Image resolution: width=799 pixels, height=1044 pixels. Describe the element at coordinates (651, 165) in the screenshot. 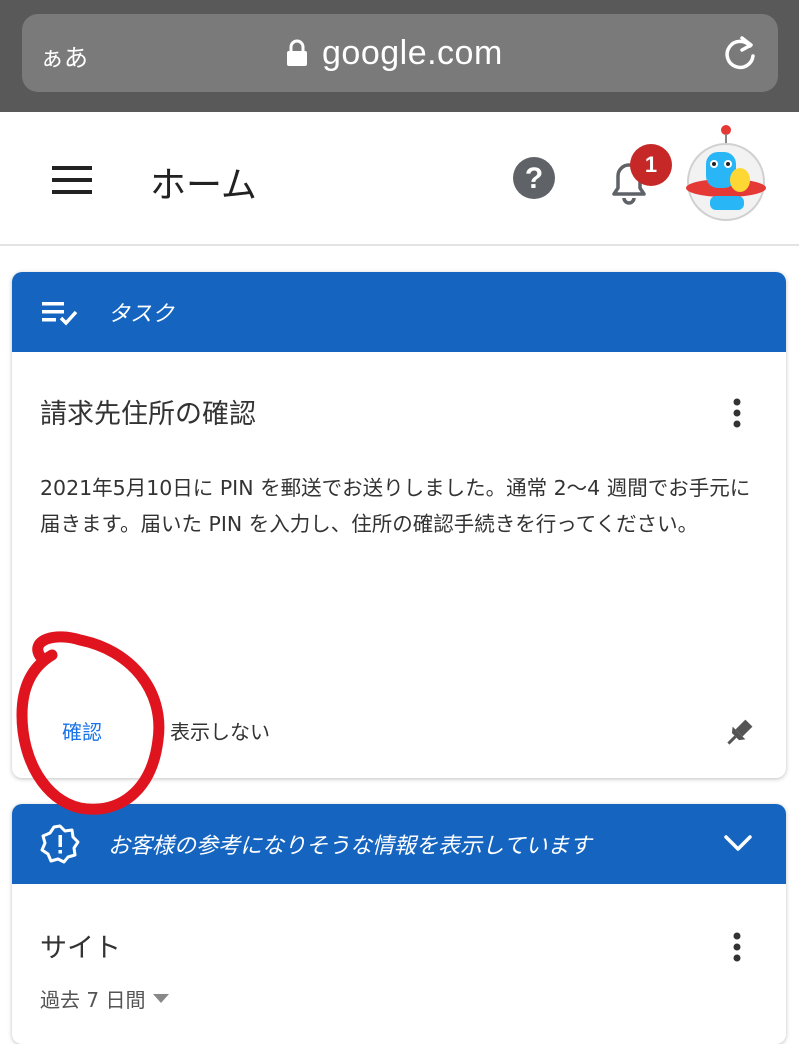

I see `notification-badge: 1` at that location.